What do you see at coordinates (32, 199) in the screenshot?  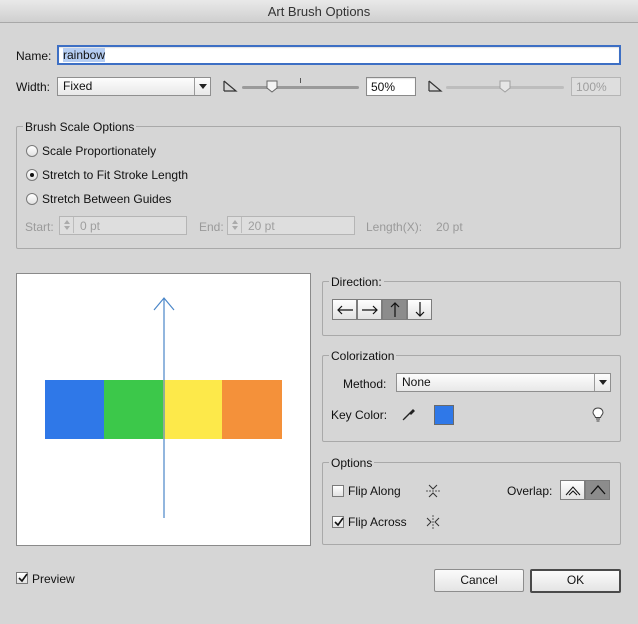 I see `radio-stretch-between-guides` at bounding box center [32, 199].